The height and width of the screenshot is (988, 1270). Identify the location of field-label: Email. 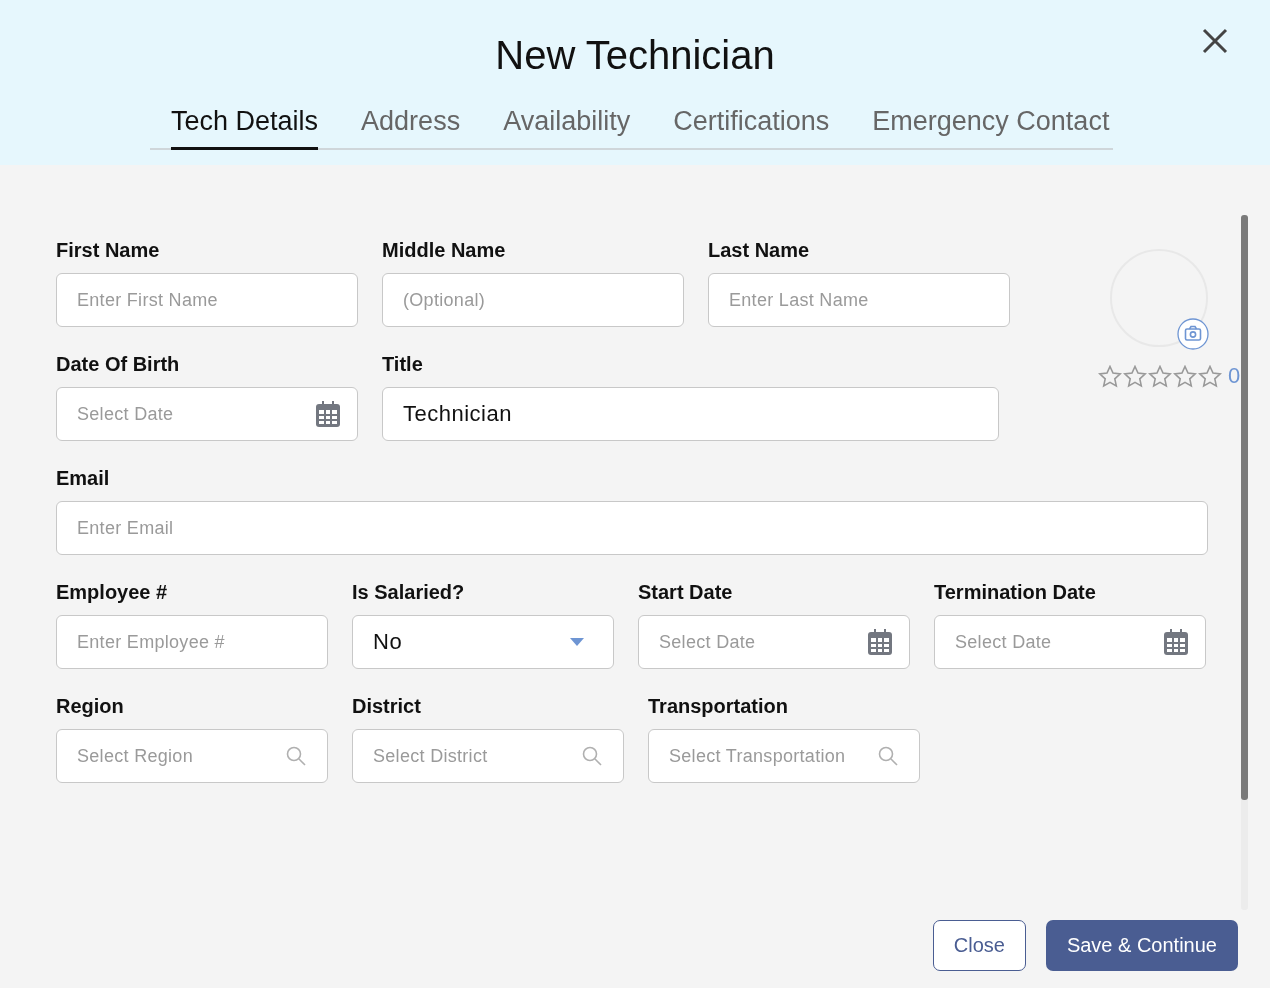
(83, 478).